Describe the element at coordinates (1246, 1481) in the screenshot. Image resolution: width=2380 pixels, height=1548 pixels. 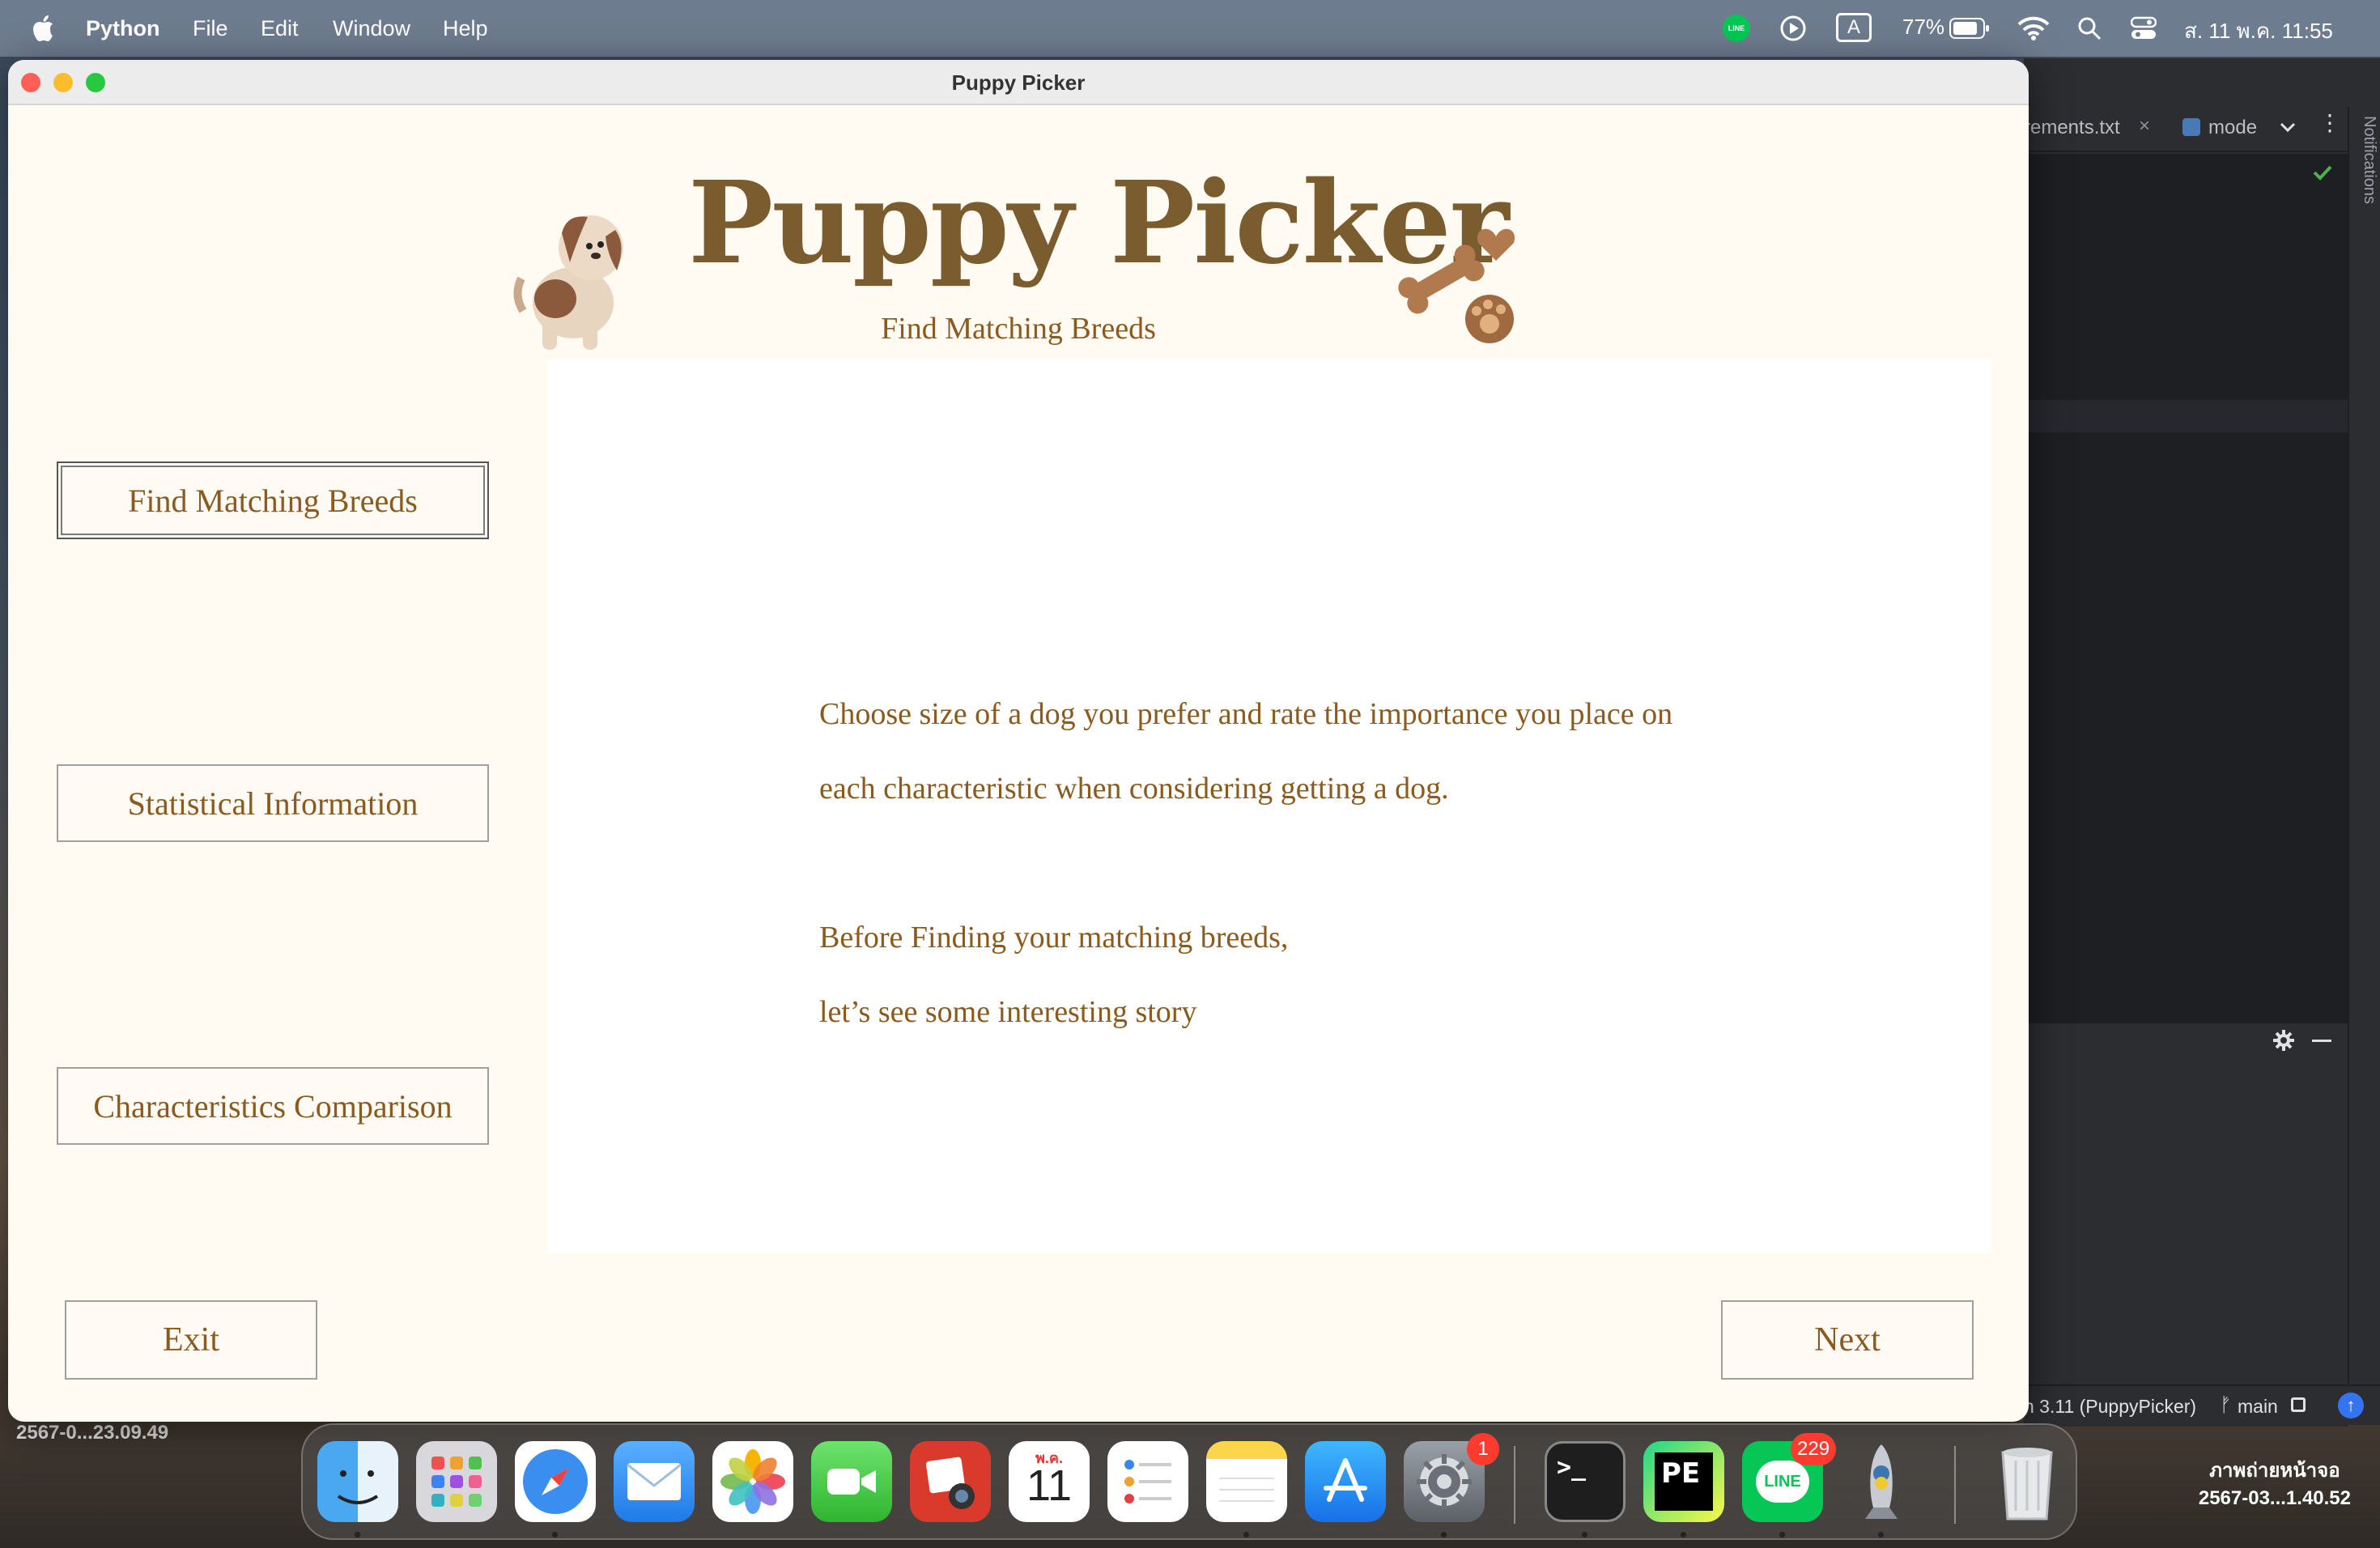
I see `notes-icon` at that location.